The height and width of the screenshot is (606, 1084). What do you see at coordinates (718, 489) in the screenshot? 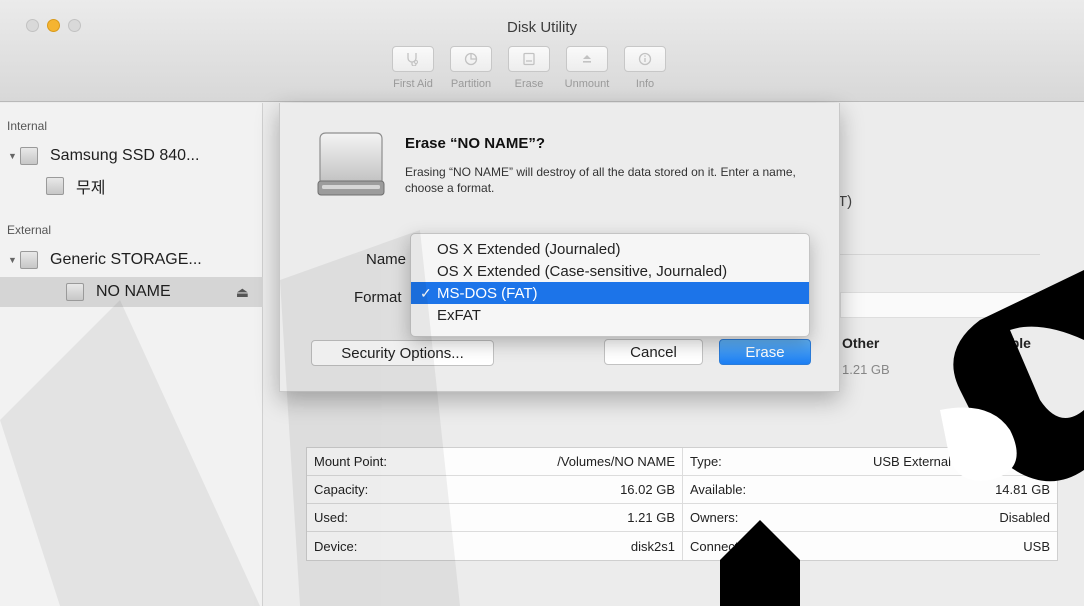
I see `info-label: Available:` at bounding box center [718, 489].